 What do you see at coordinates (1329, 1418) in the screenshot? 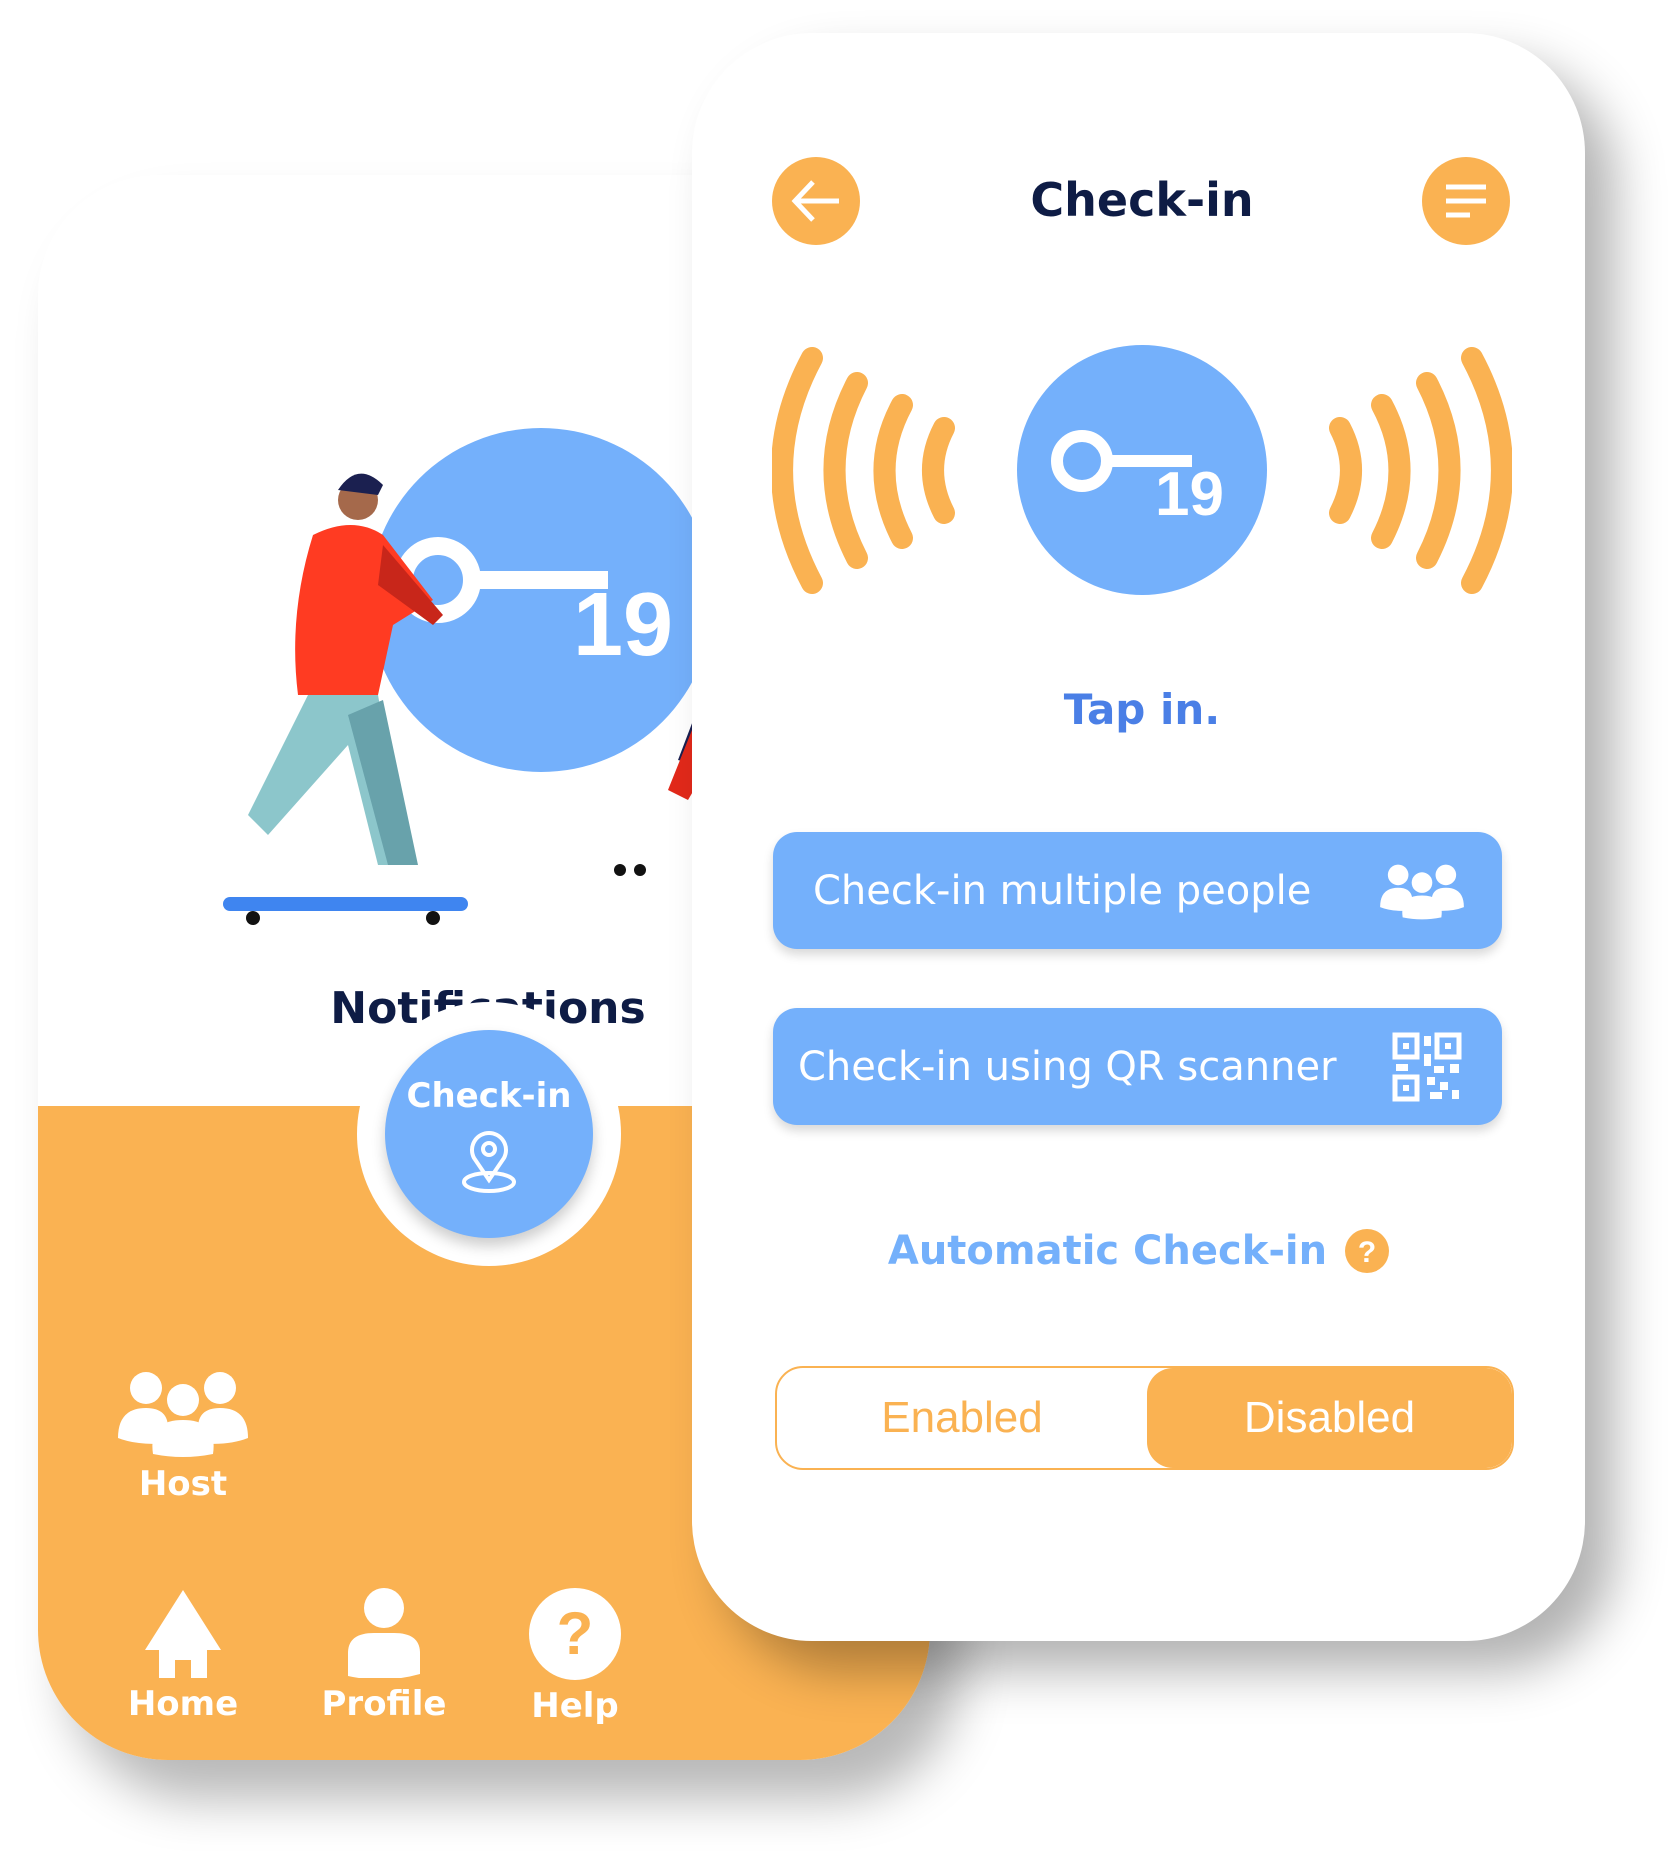
I see `toggle-option-disabled: Disabled` at bounding box center [1329, 1418].